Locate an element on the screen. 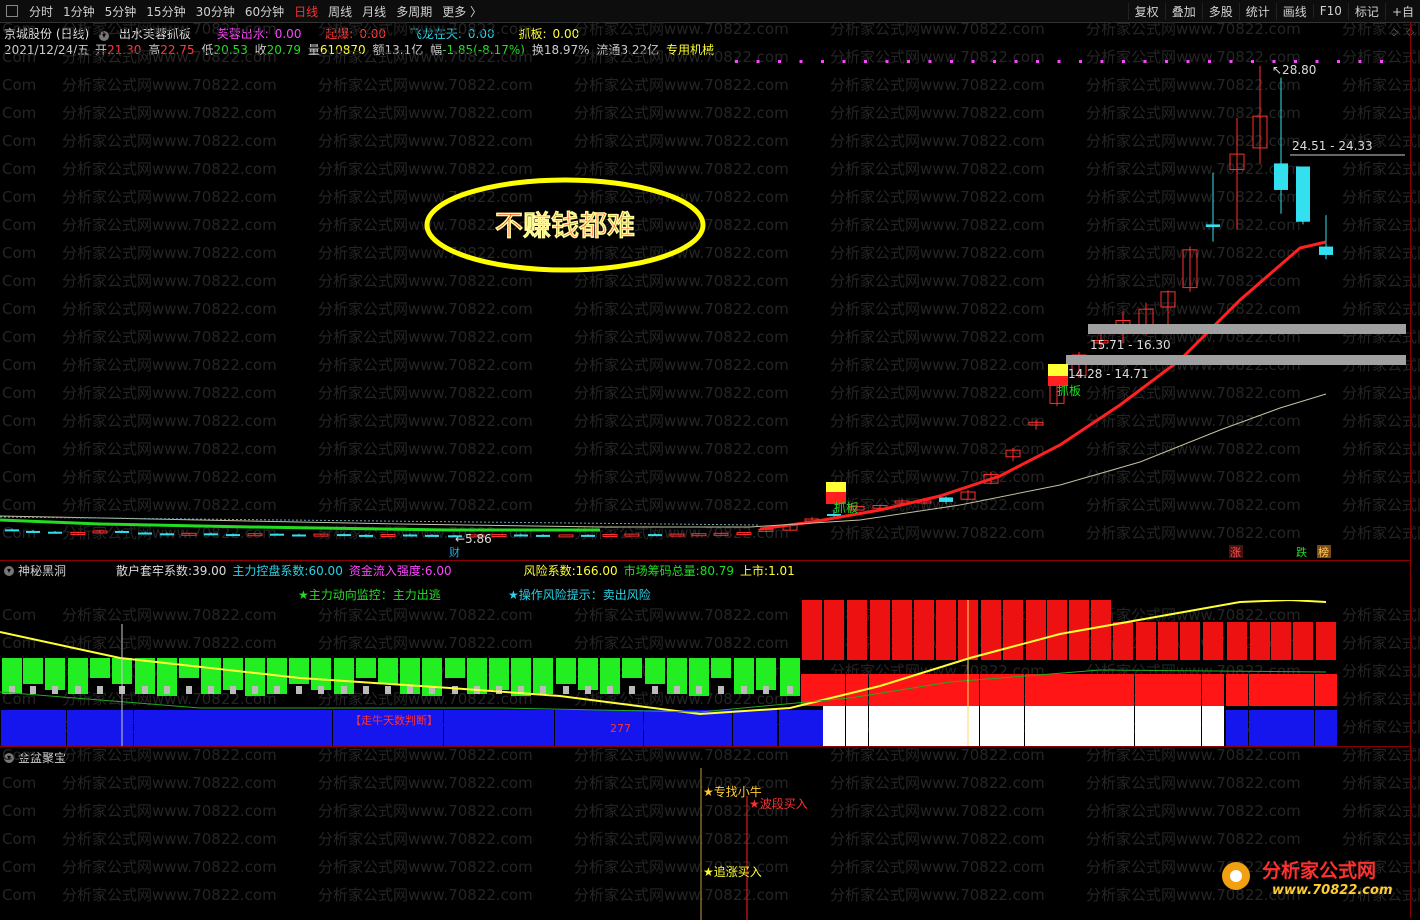 The width and height of the screenshot is (1420, 920). panel1-param-value: 39.00 is located at coordinates (209, 570).